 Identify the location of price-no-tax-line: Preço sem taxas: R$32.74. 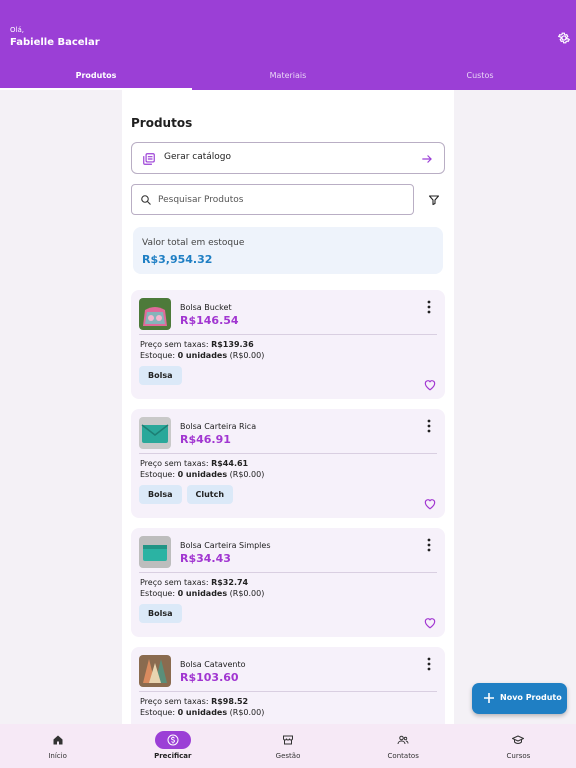
(194, 582).